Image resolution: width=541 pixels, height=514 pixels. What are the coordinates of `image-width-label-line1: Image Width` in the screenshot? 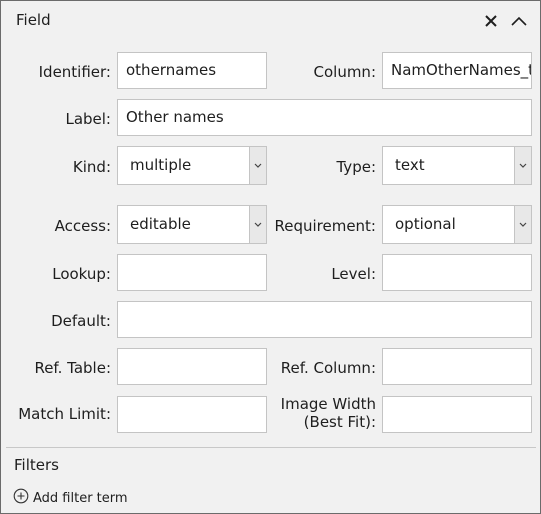 It's located at (328, 404).